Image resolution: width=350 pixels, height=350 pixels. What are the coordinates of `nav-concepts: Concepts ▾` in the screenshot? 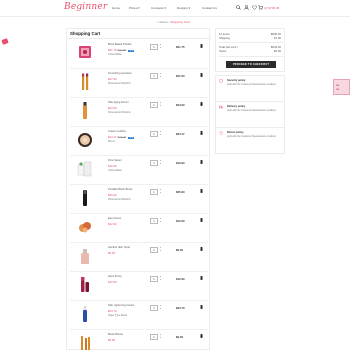 It's located at (158, 8).